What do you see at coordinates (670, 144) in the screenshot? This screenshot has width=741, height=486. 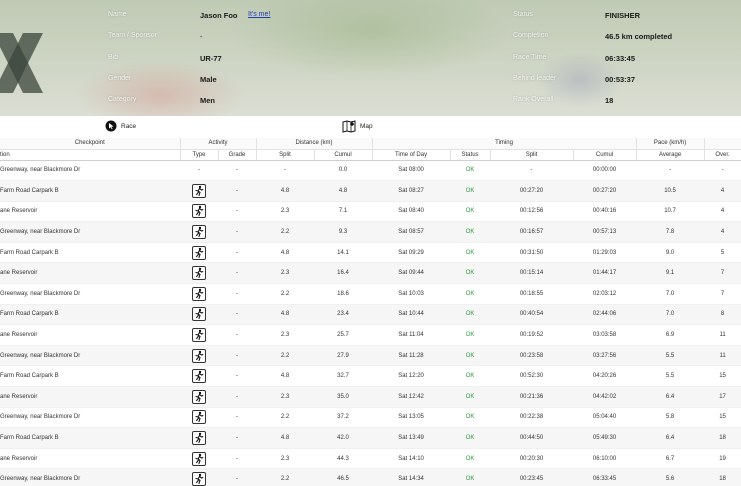 I see `group-pace: Pace (km/h)` at bounding box center [670, 144].